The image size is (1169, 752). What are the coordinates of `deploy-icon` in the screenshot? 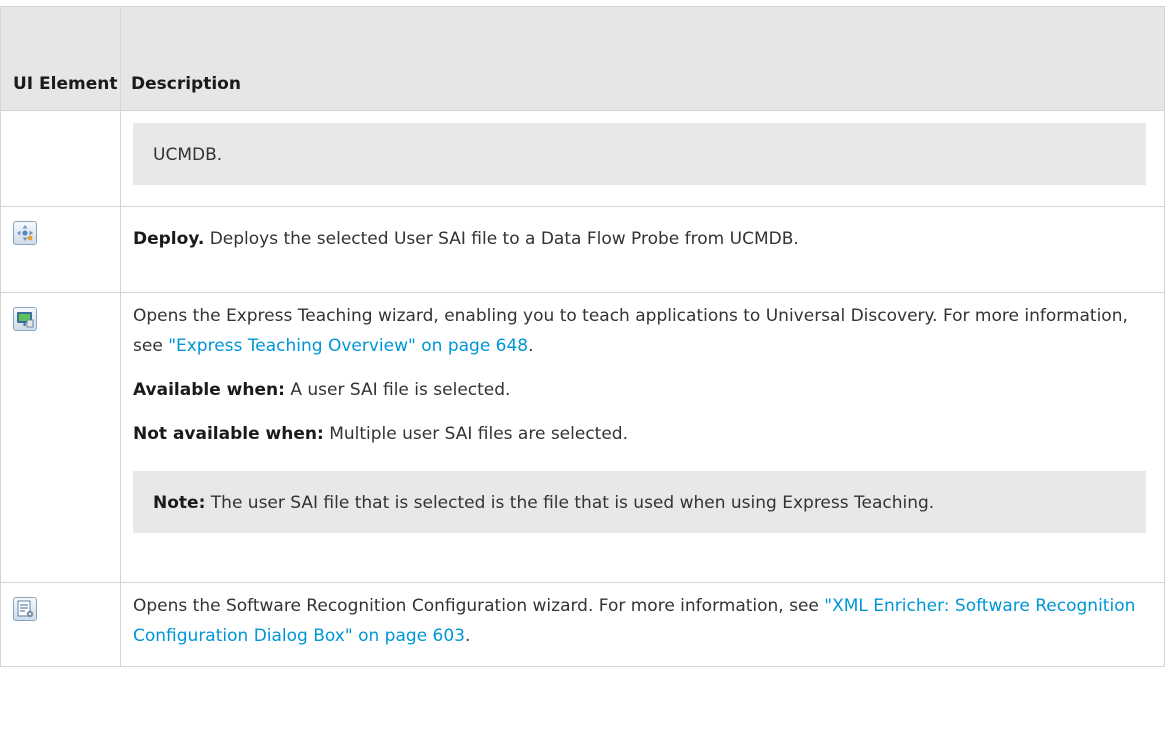 It's located at (25, 233).